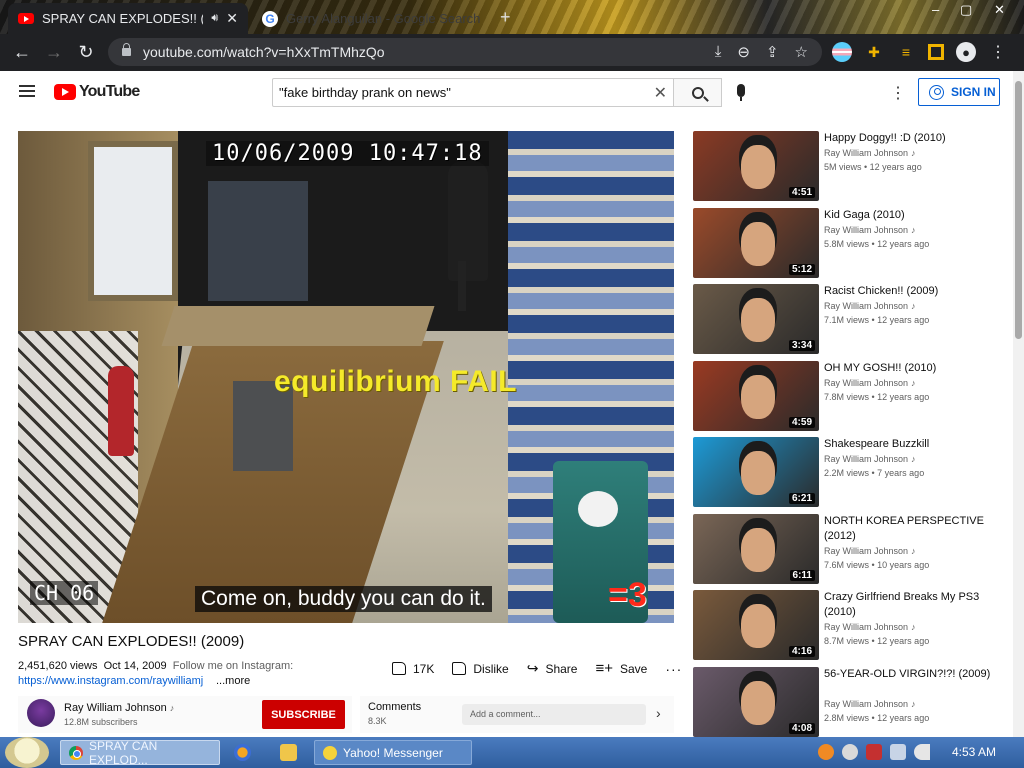  What do you see at coordinates (756, 166) in the screenshot?
I see `related-video-thumbnail: 4:51` at bounding box center [756, 166].